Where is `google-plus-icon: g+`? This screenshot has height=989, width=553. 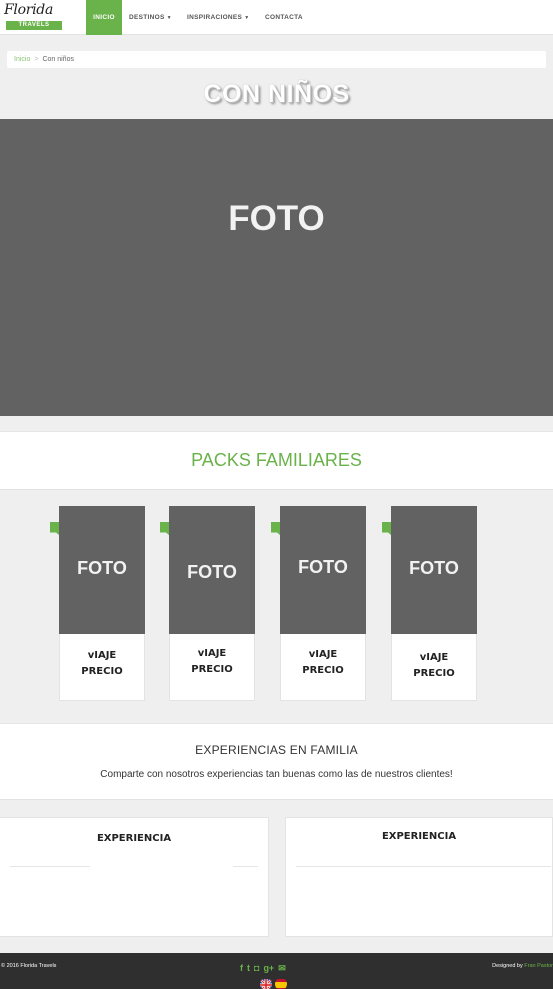
google-plus-icon: g+ is located at coordinates (268, 968).